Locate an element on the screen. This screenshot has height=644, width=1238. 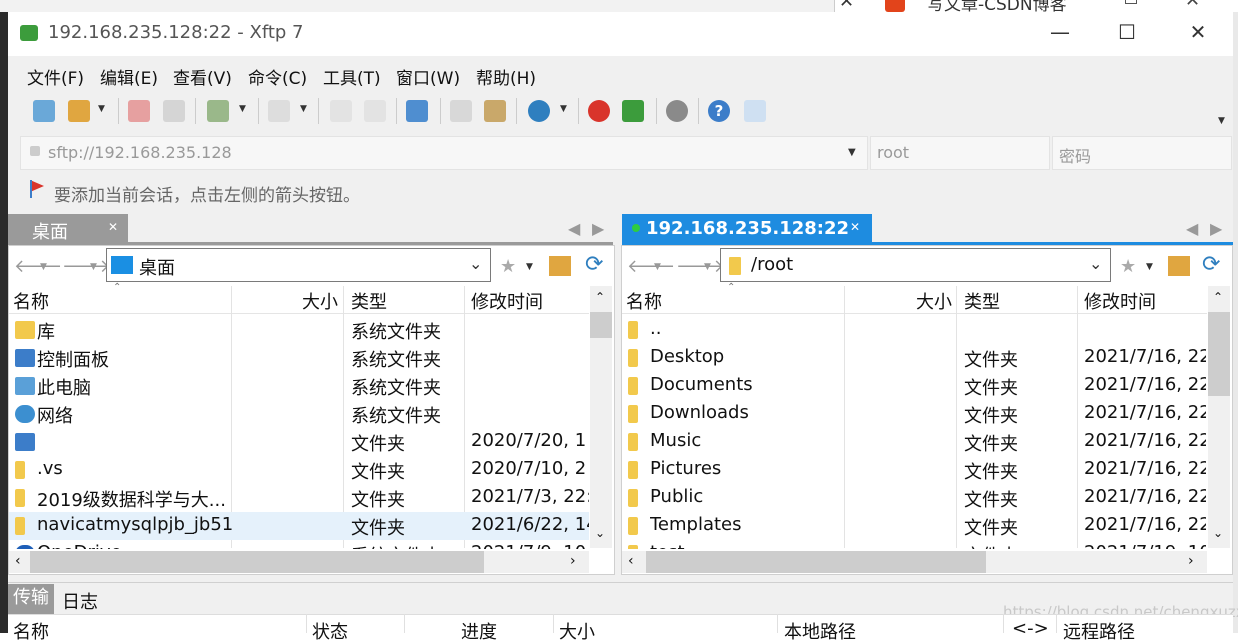
minimize-button: — is located at coordinates (1060, 33).